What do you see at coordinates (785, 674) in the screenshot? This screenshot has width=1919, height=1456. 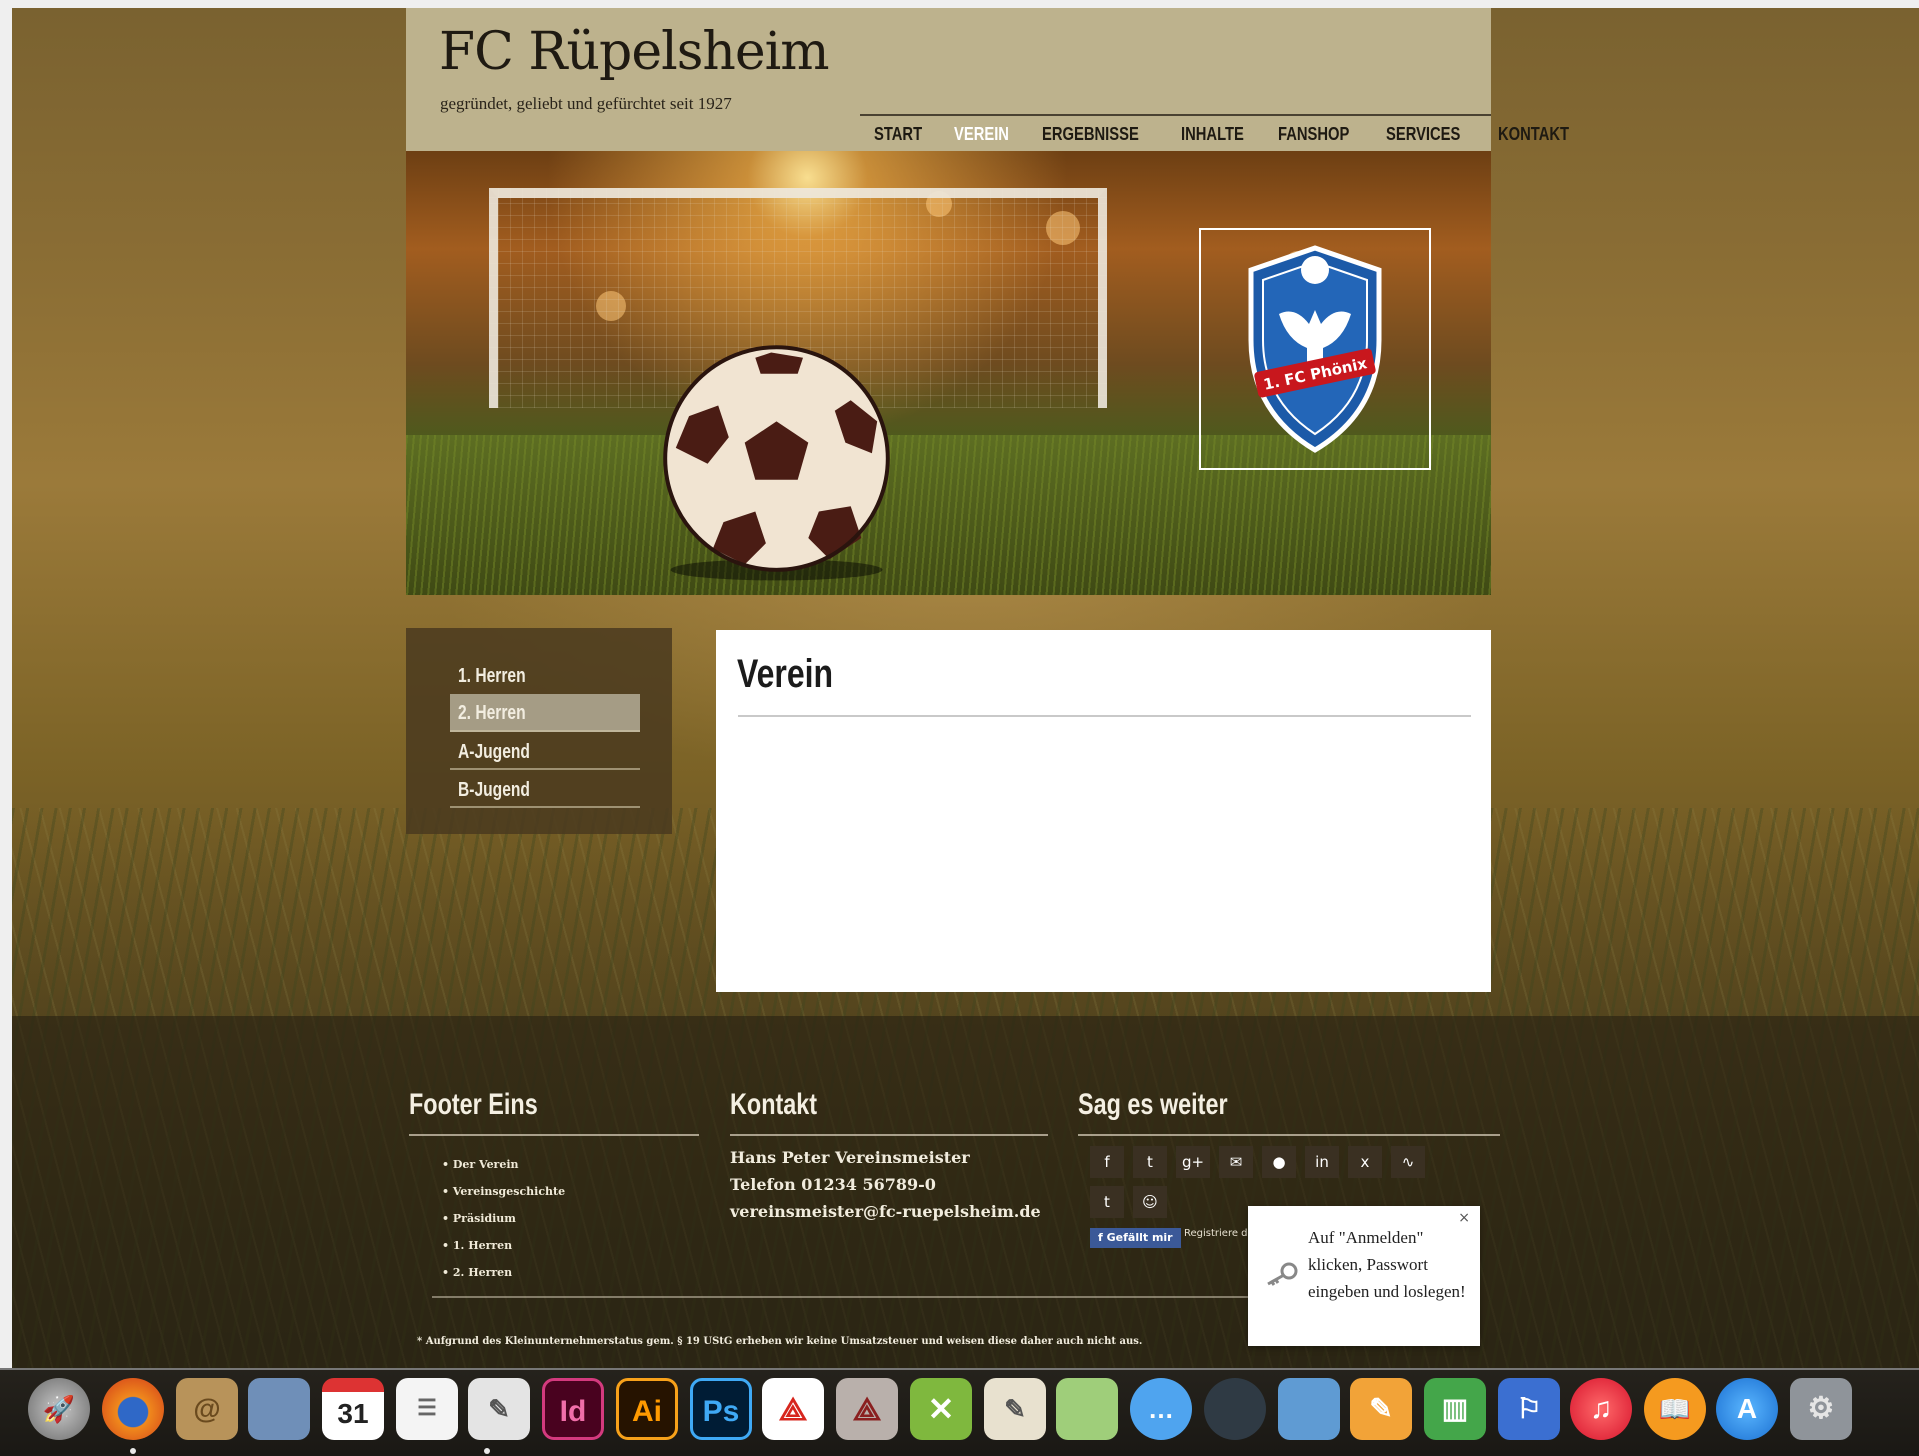 I see `page-title: Verein` at bounding box center [785, 674].